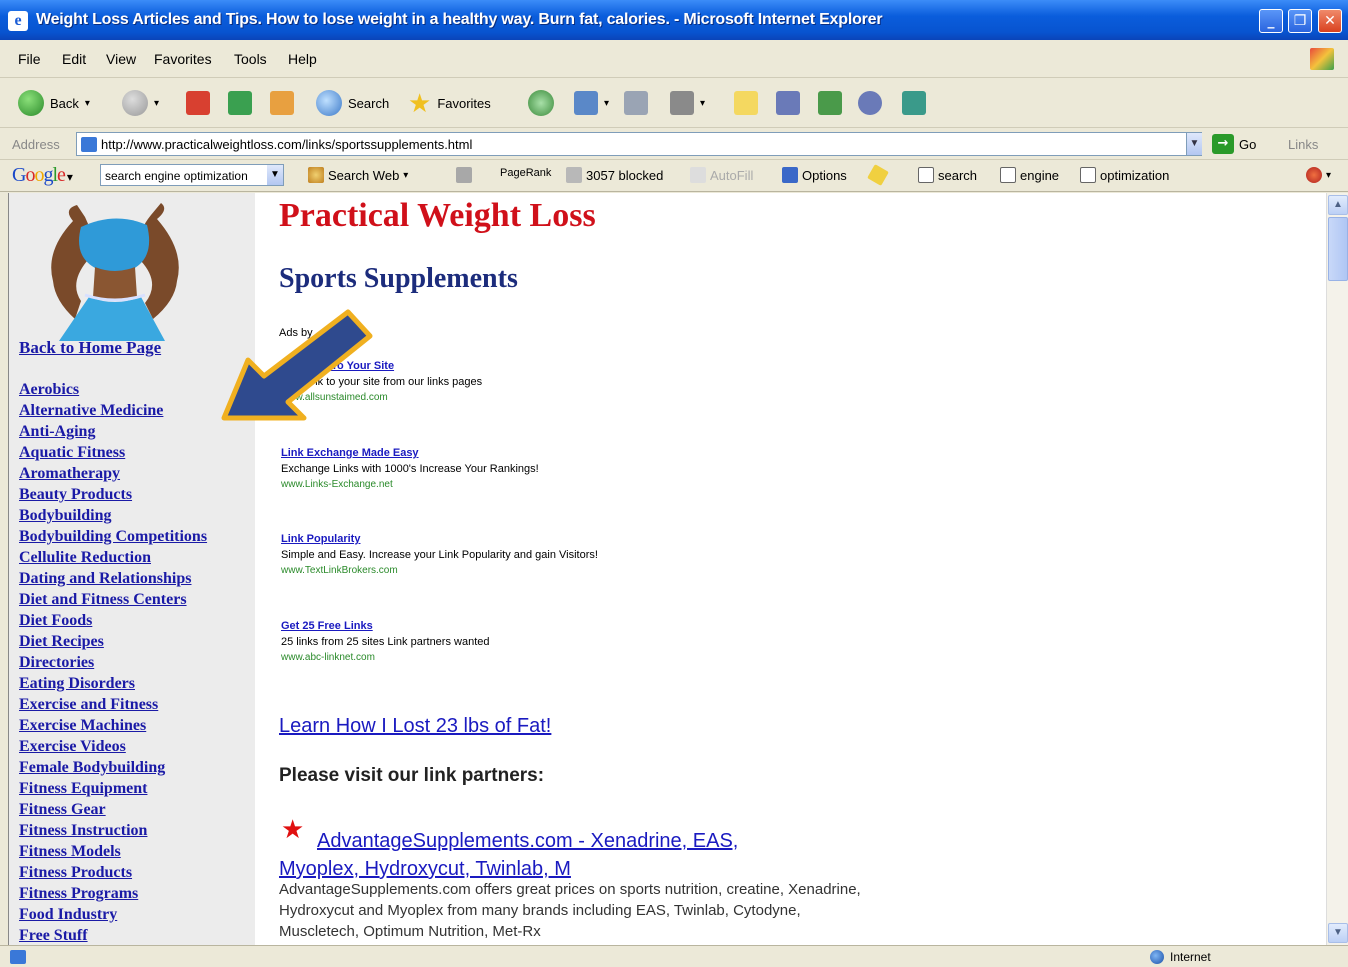 The height and width of the screenshot is (967, 1348). I want to click on highlight-button, so click(878, 175).